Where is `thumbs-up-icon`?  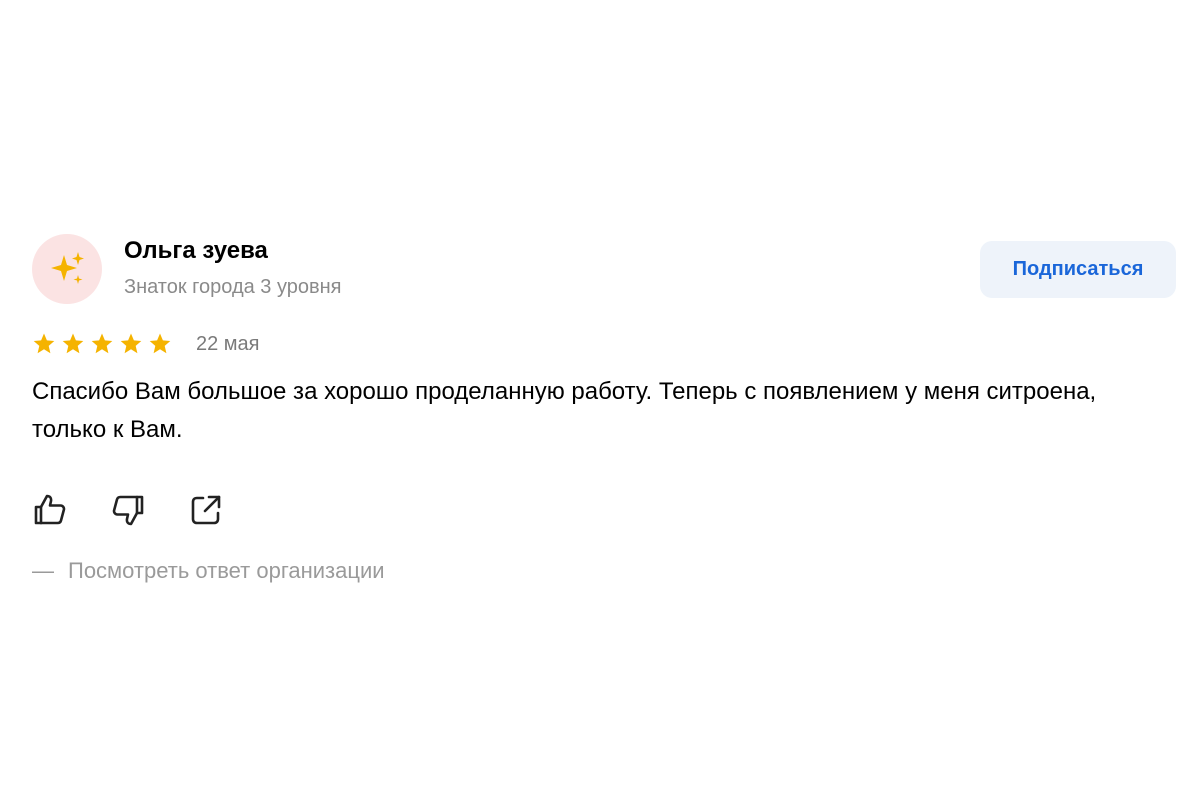 thumbs-up-icon is located at coordinates (50, 510).